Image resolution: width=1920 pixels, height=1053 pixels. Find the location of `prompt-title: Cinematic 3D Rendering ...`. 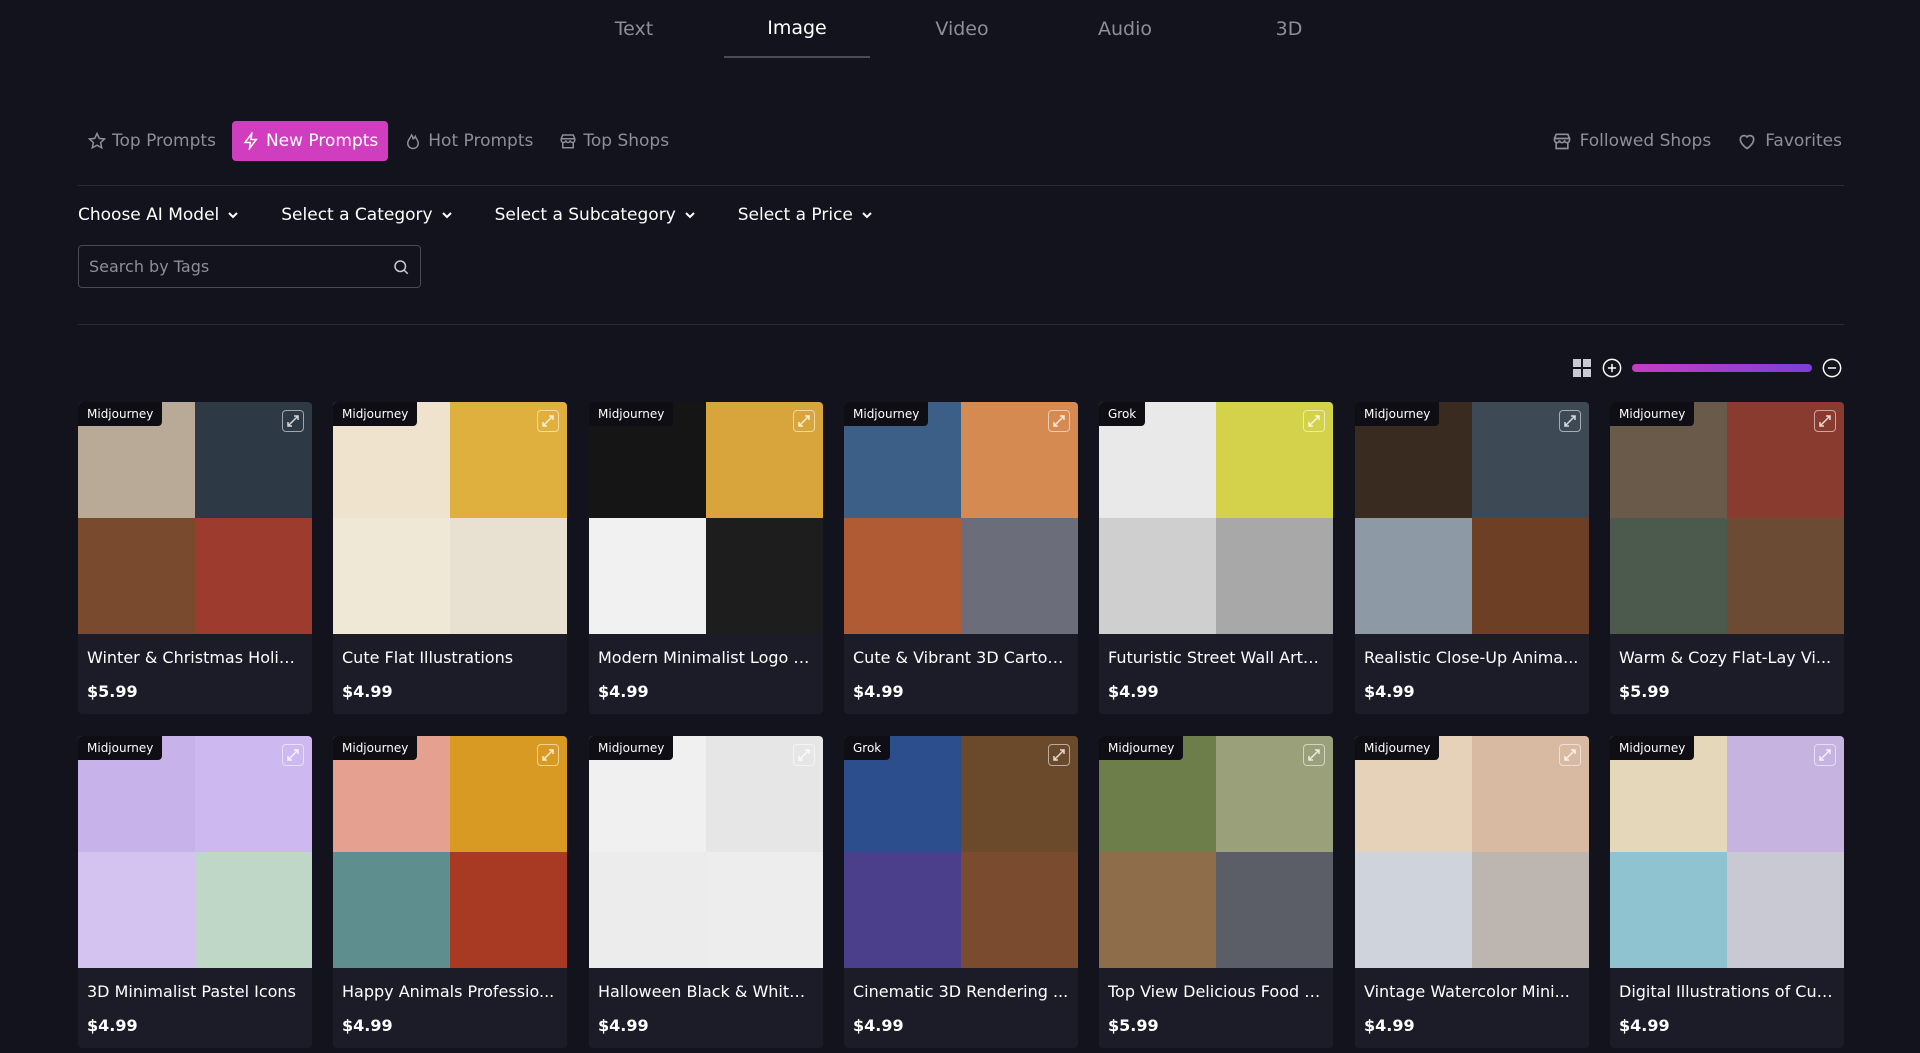

prompt-title: Cinematic 3D Rendering ... is located at coordinates (961, 991).